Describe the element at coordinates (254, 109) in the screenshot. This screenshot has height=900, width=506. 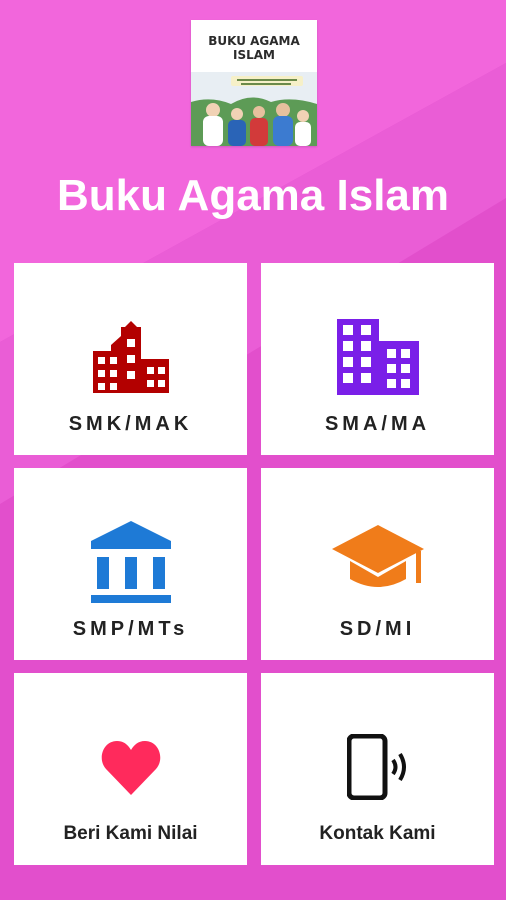
I see `cover-illustration` at that location.